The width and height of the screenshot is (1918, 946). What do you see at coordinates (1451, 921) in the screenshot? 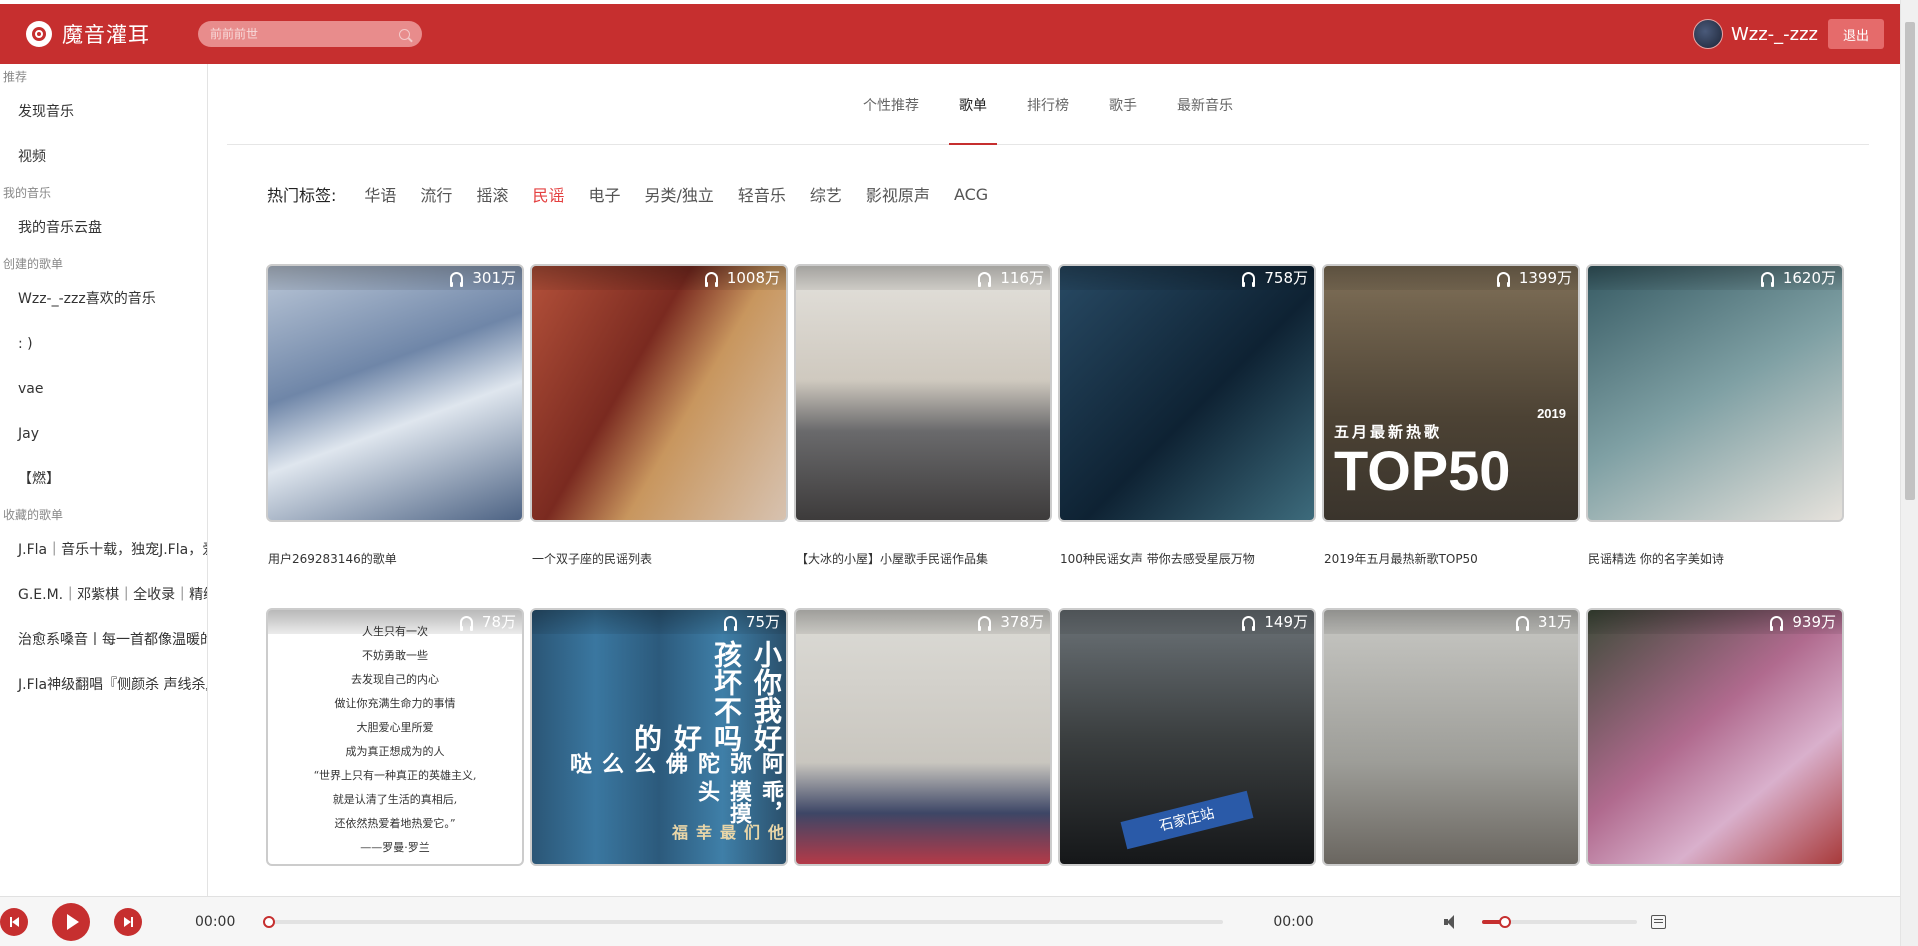
I see `volume-icon` at bounding box center [1451, 921].